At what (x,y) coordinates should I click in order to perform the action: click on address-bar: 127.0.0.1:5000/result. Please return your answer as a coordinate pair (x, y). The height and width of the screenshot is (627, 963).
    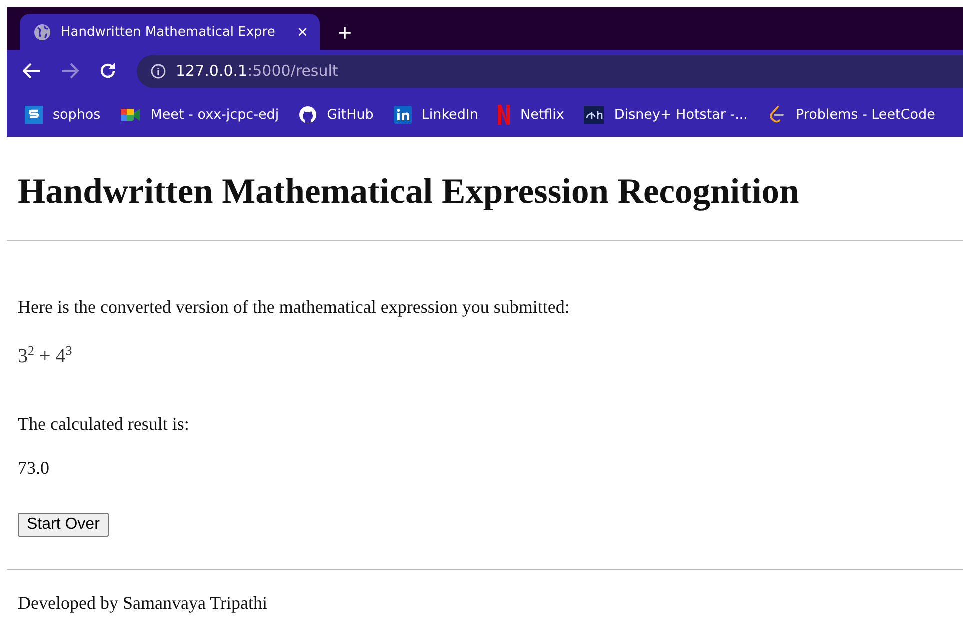
    Looking at the image, I should click on (550, 71).